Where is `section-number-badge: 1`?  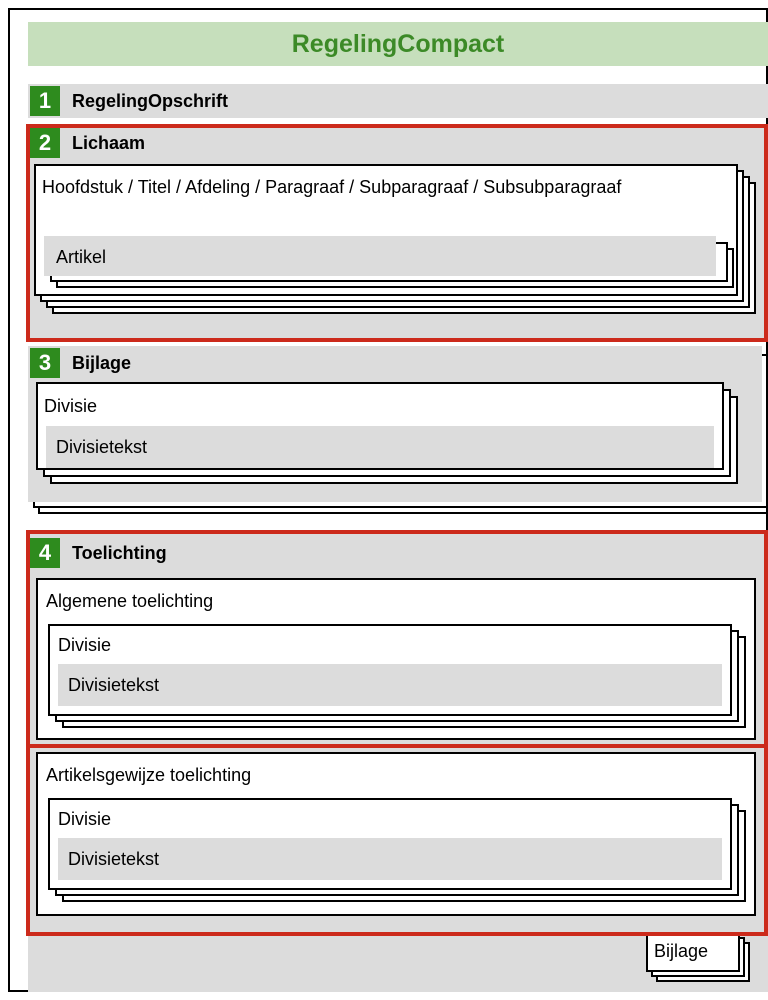
section-number-badge: 1 is located at coordinates (45, 101).